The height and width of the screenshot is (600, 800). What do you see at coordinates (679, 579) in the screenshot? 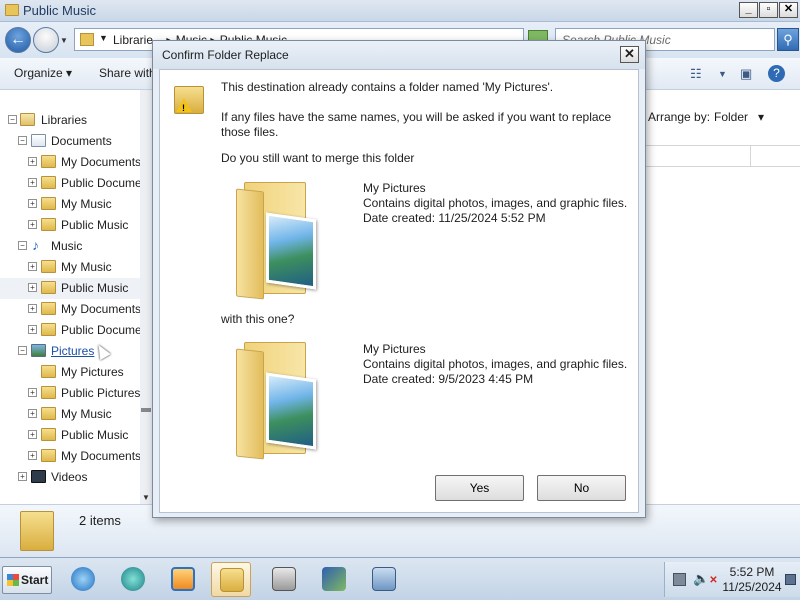
I see `network-icon` at bounding box center [679, 579].